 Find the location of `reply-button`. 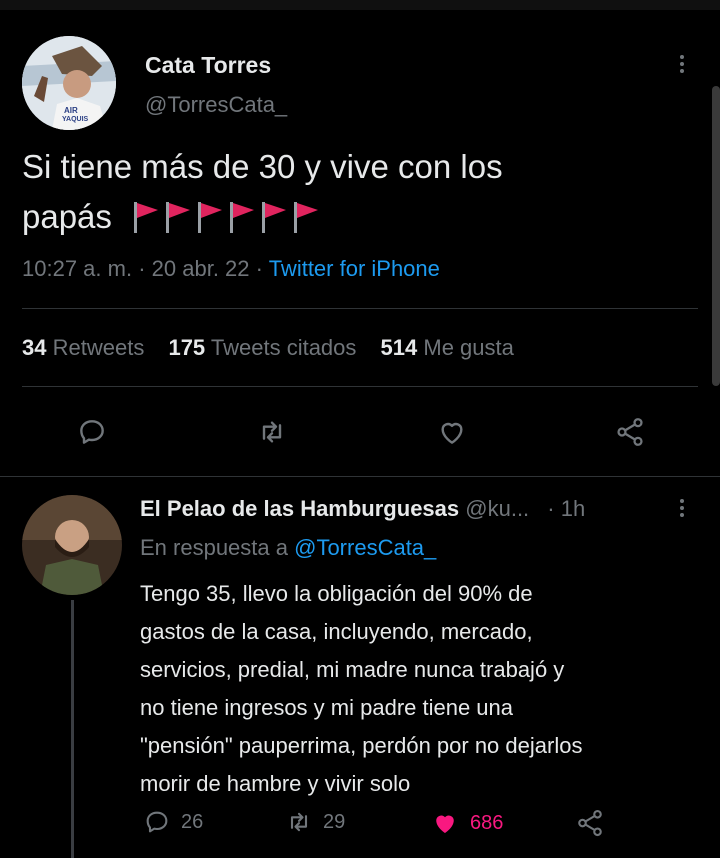

reply-button is located at coordinates (92, 432).